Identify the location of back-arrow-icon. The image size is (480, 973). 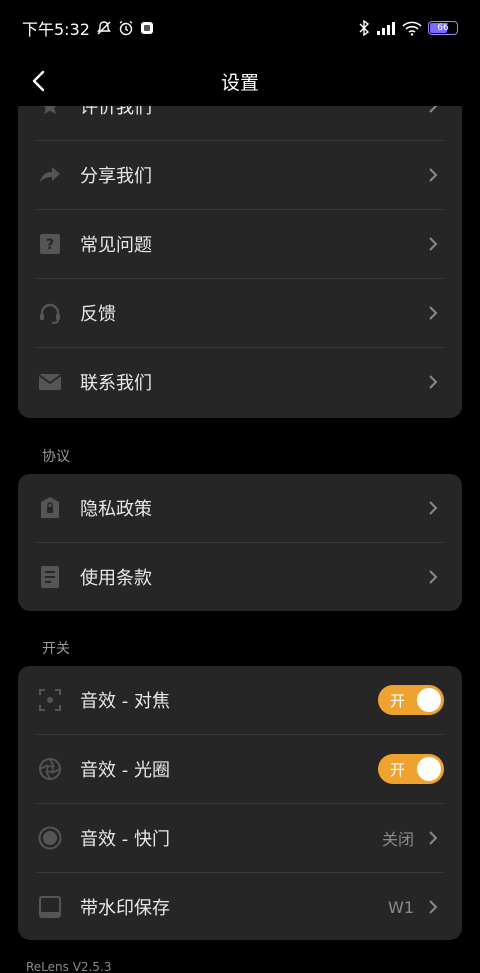
(38, 81).